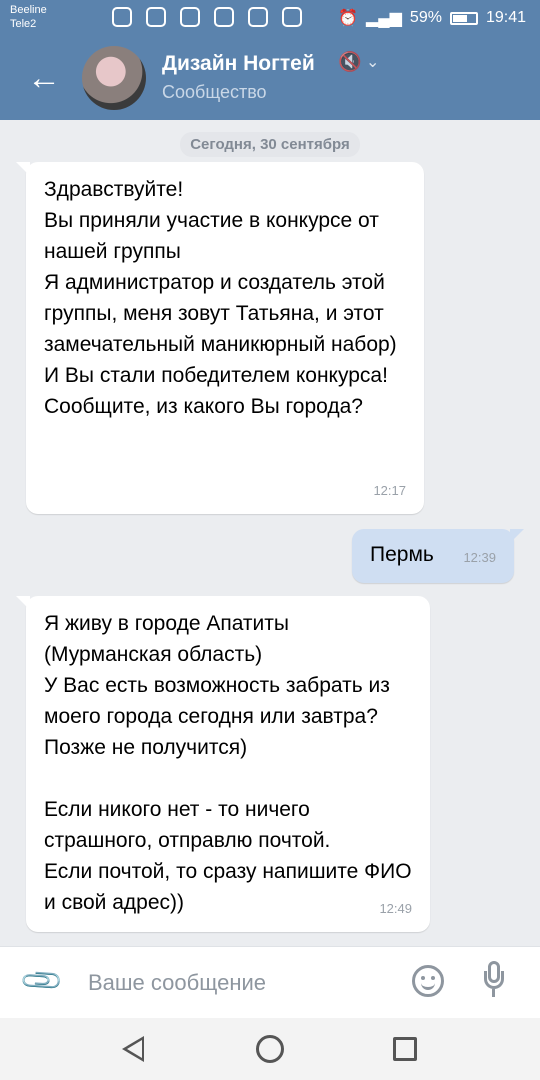 Image resolution: width=540 pixels, height=1080 pixels. What do you see at coordinates (395, 908) in the screenshot?
I see `message-time: 12:49` at bounding box center [395, 908].